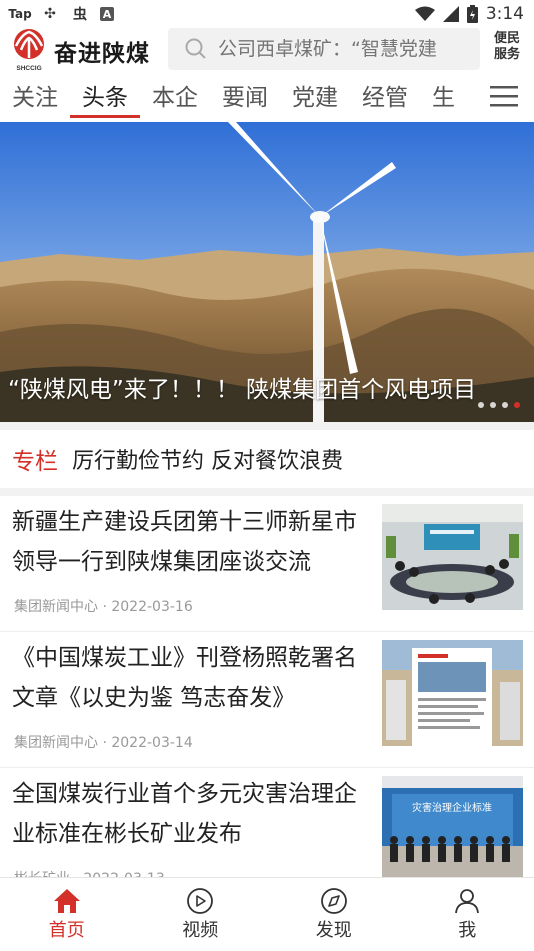 Image resolution: width=534 pixels, height=951 pixels. Describe the element at coordinates (505, 14) in the screenshot. I see `status-time: 3:14` at that location.